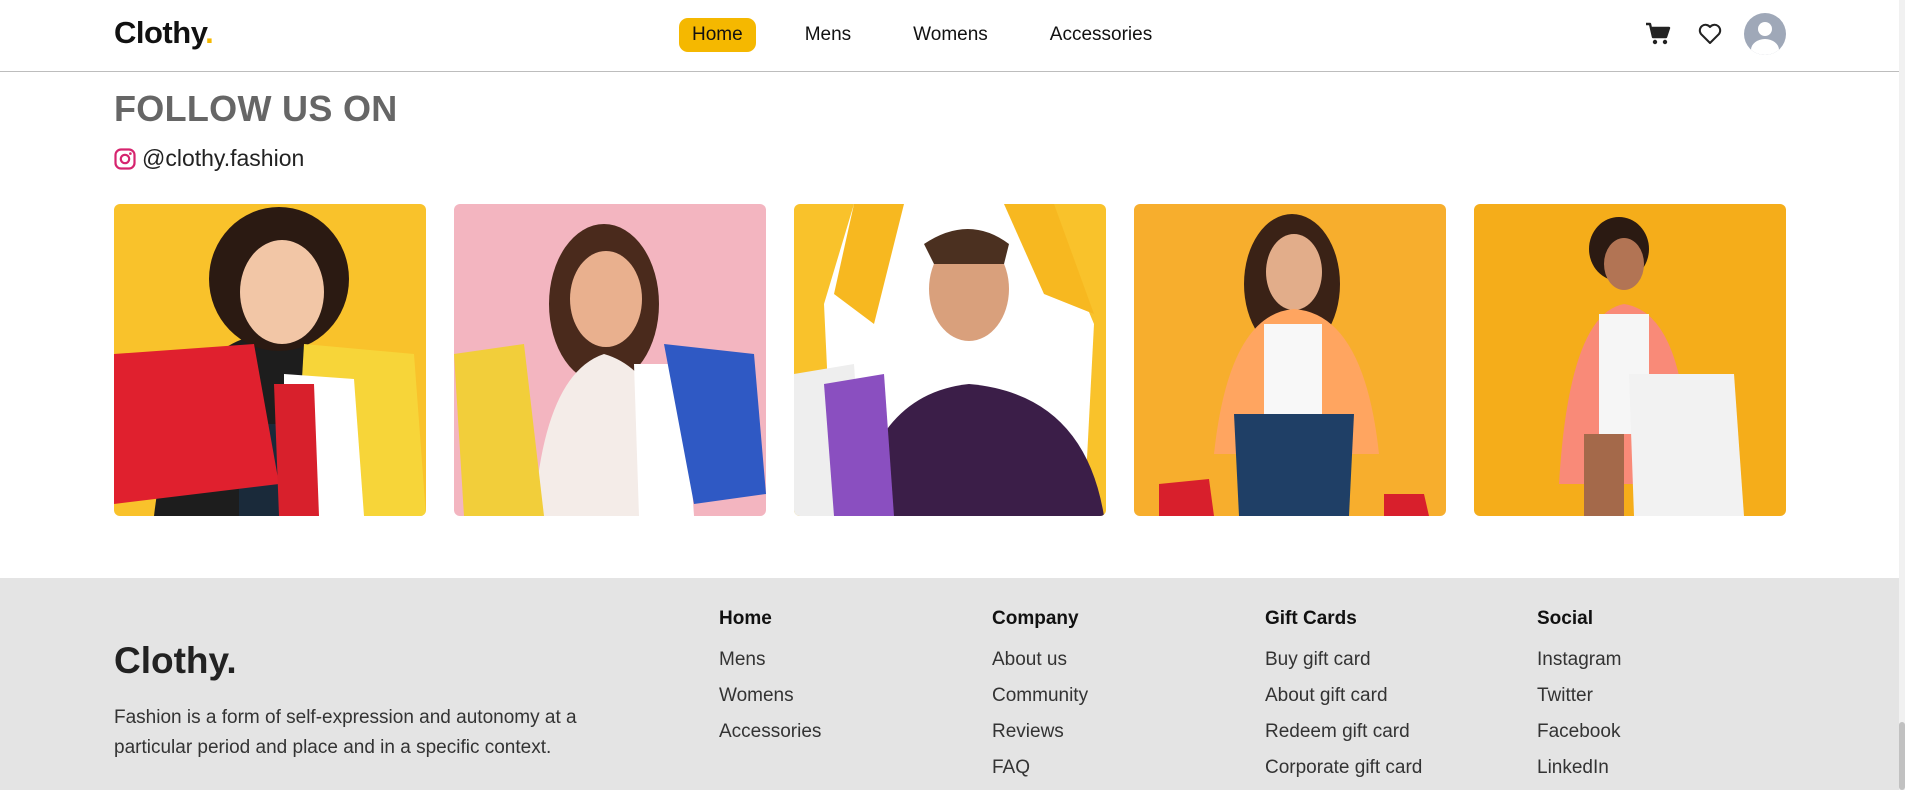 The width and height of the screenshot is (1905, 790). I want to click on footer-link-about-gift-card: About gift card, so click(1343, 702).